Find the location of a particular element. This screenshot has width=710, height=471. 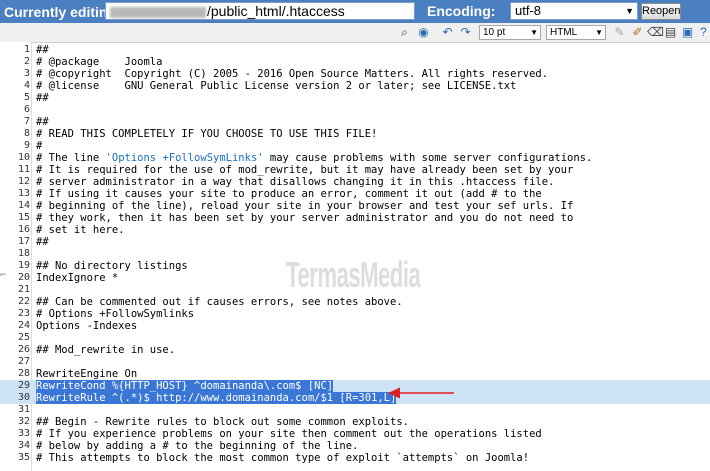

code-line: 6 is located at coordinates (355, 110).